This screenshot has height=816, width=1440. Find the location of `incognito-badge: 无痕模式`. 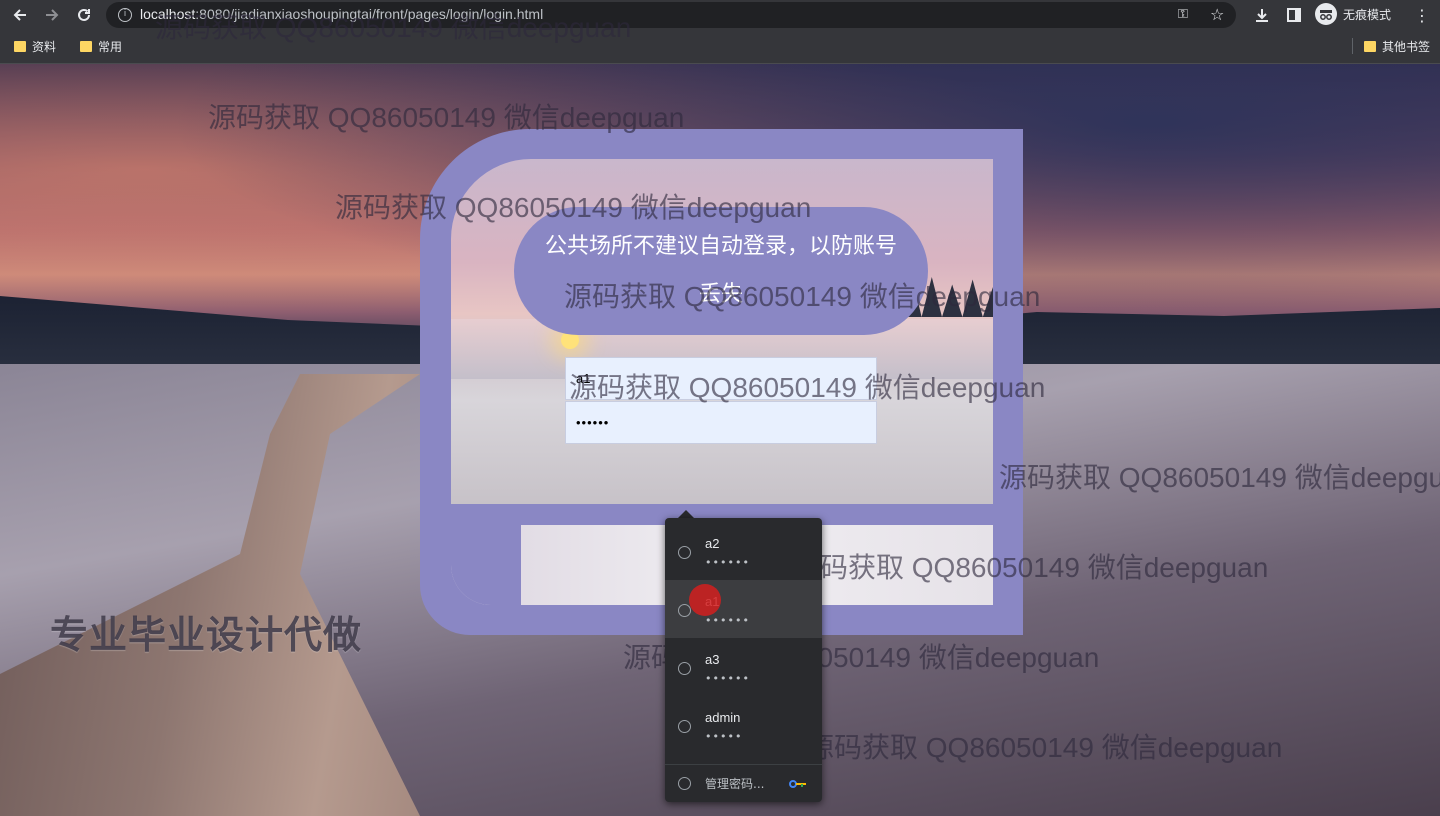

incognito-badge: 无痕模式 is located at coordinates (1353, 14).